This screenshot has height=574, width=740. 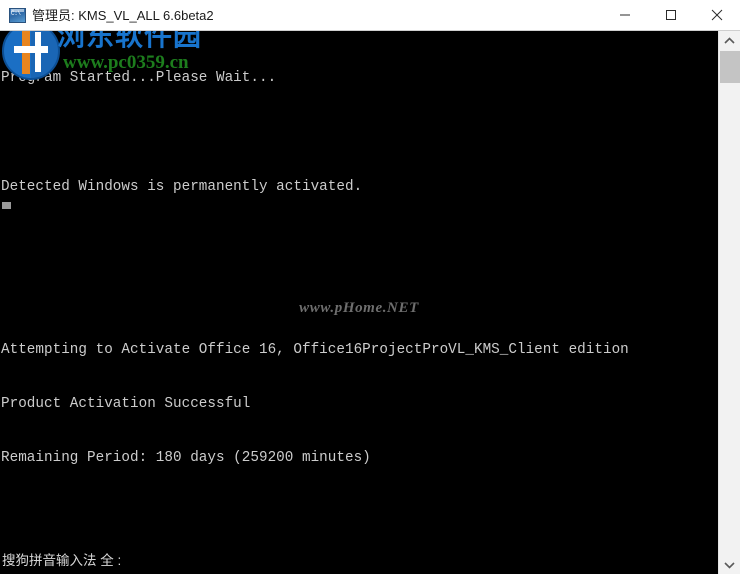 What do you see at coordinates (625, 15) in the screenshot?
I see `minimize-button` at bounding box center [625, 15].